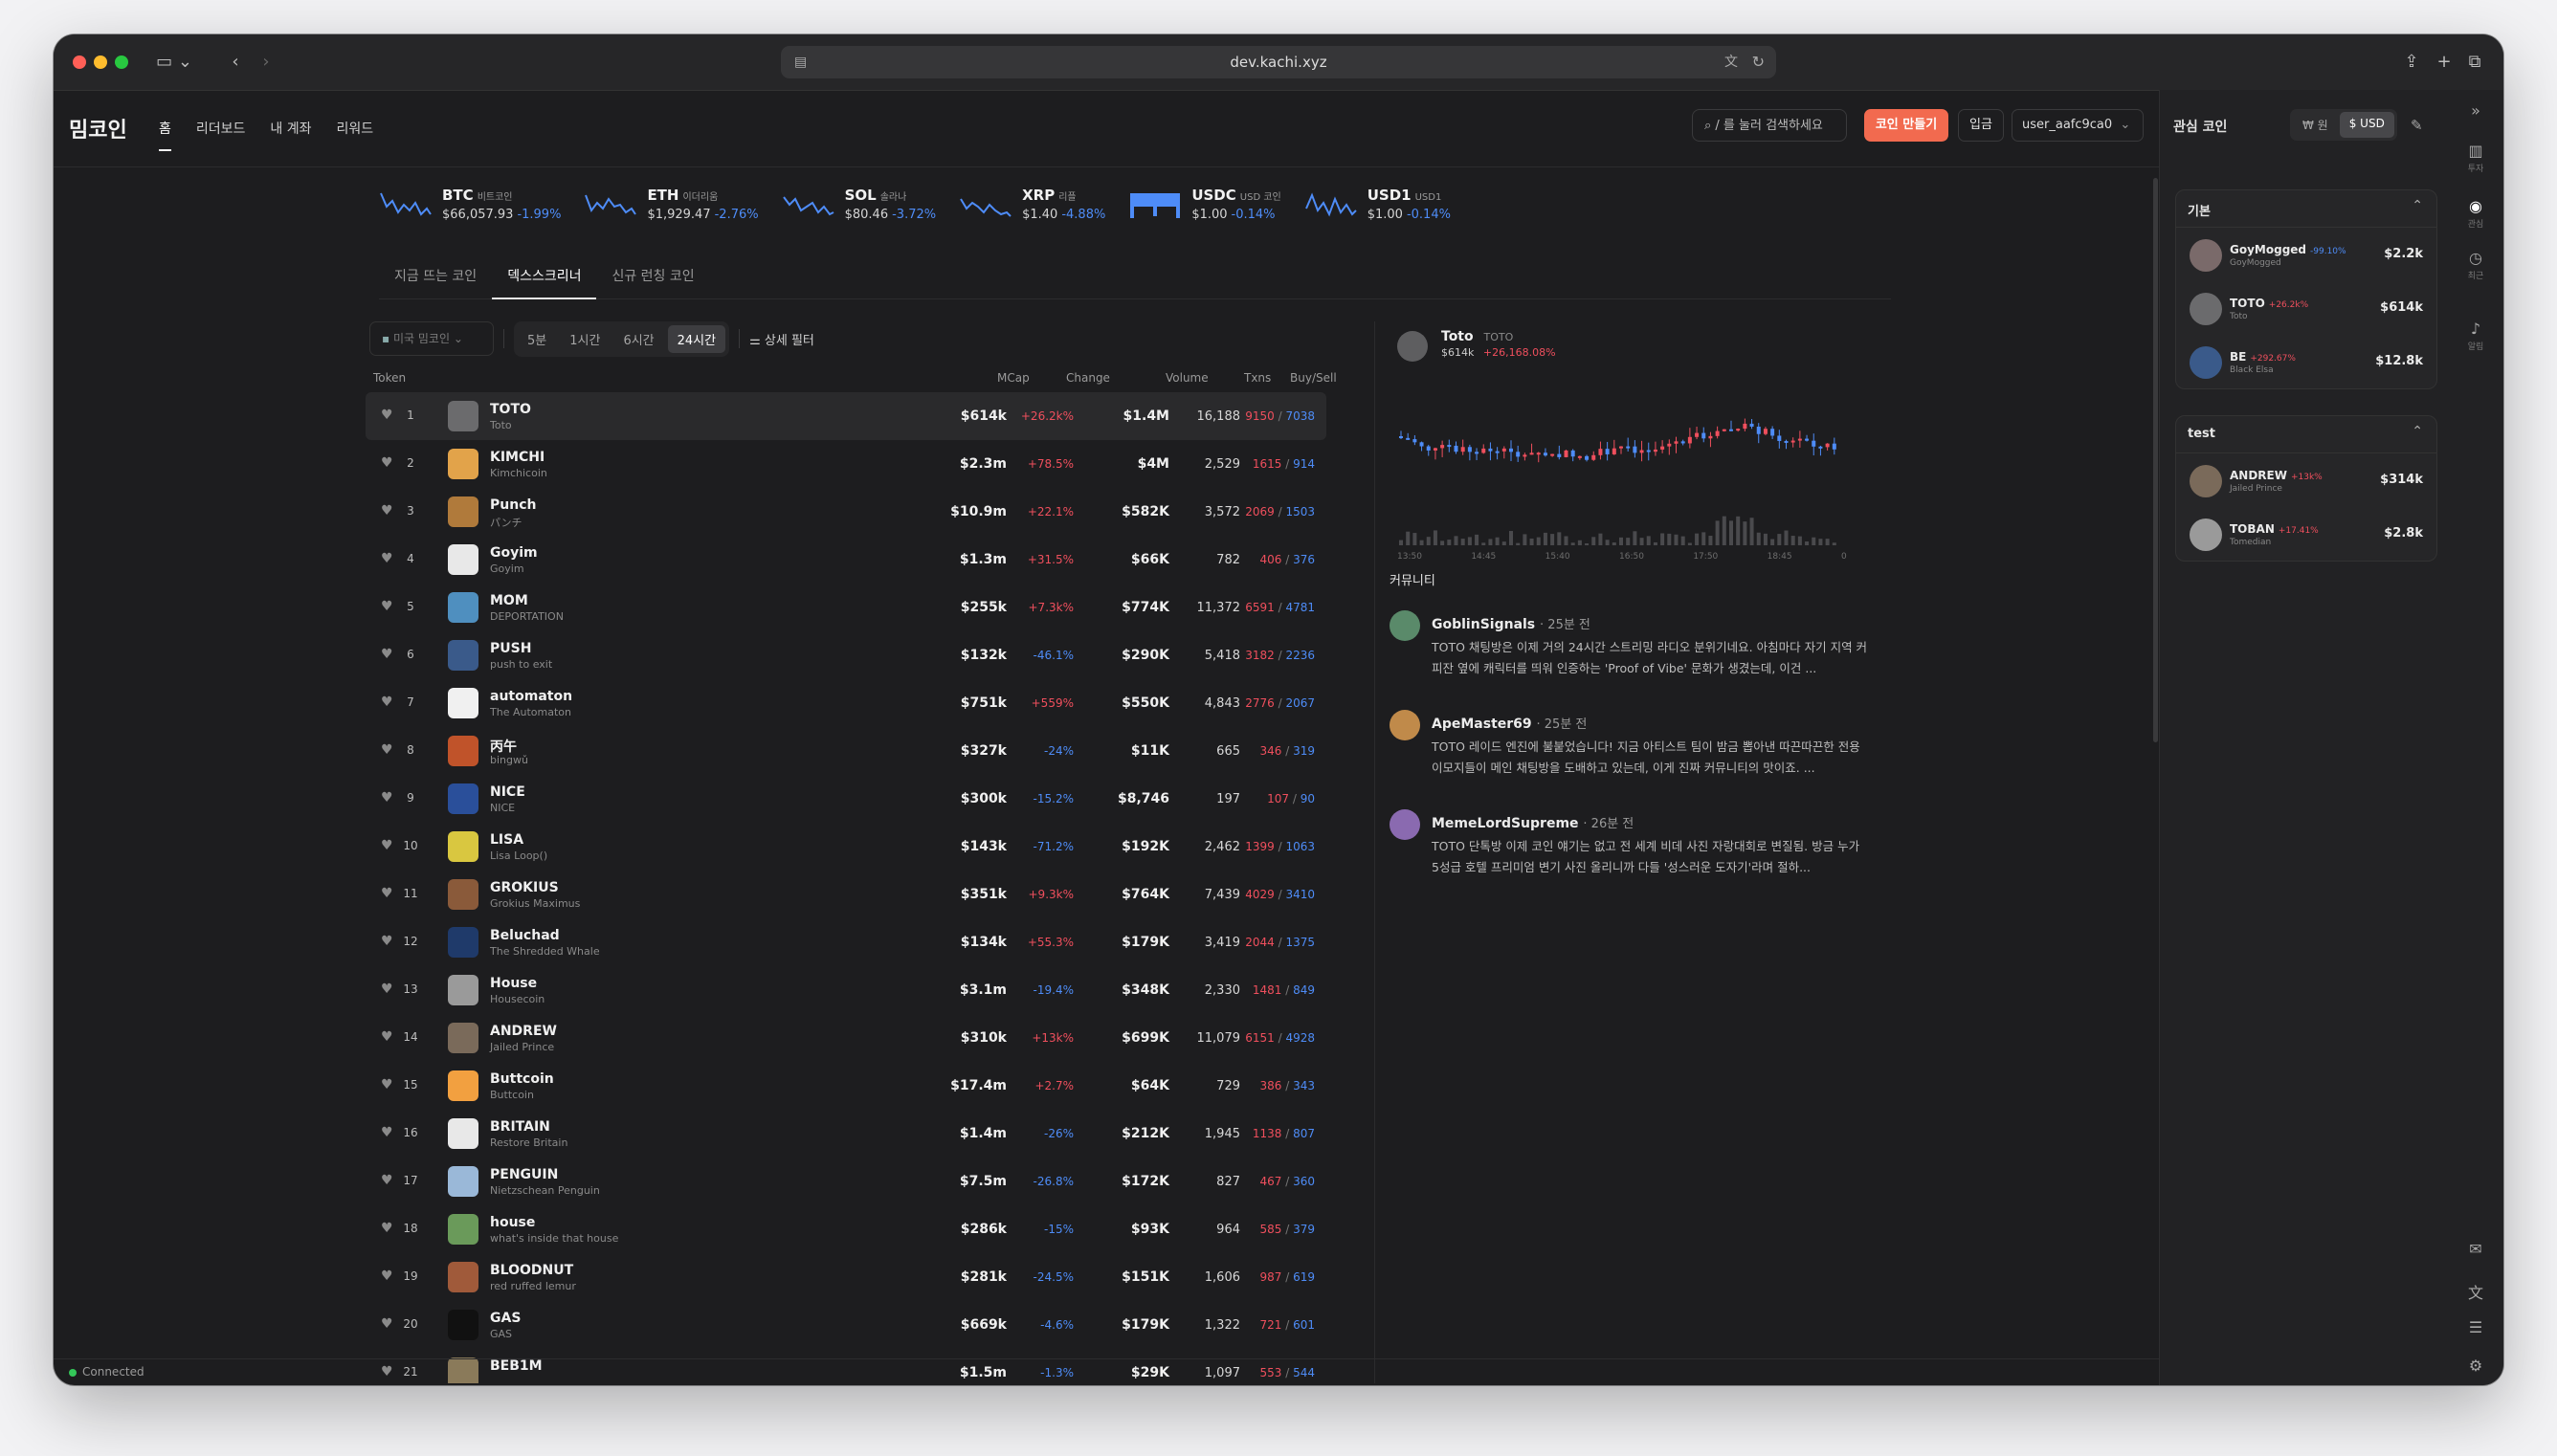 The height and width of the screenshot is (1456, 2557). I want to click on market-select: ▪ 미국 밈코인 ⌄, so click(431, 338).